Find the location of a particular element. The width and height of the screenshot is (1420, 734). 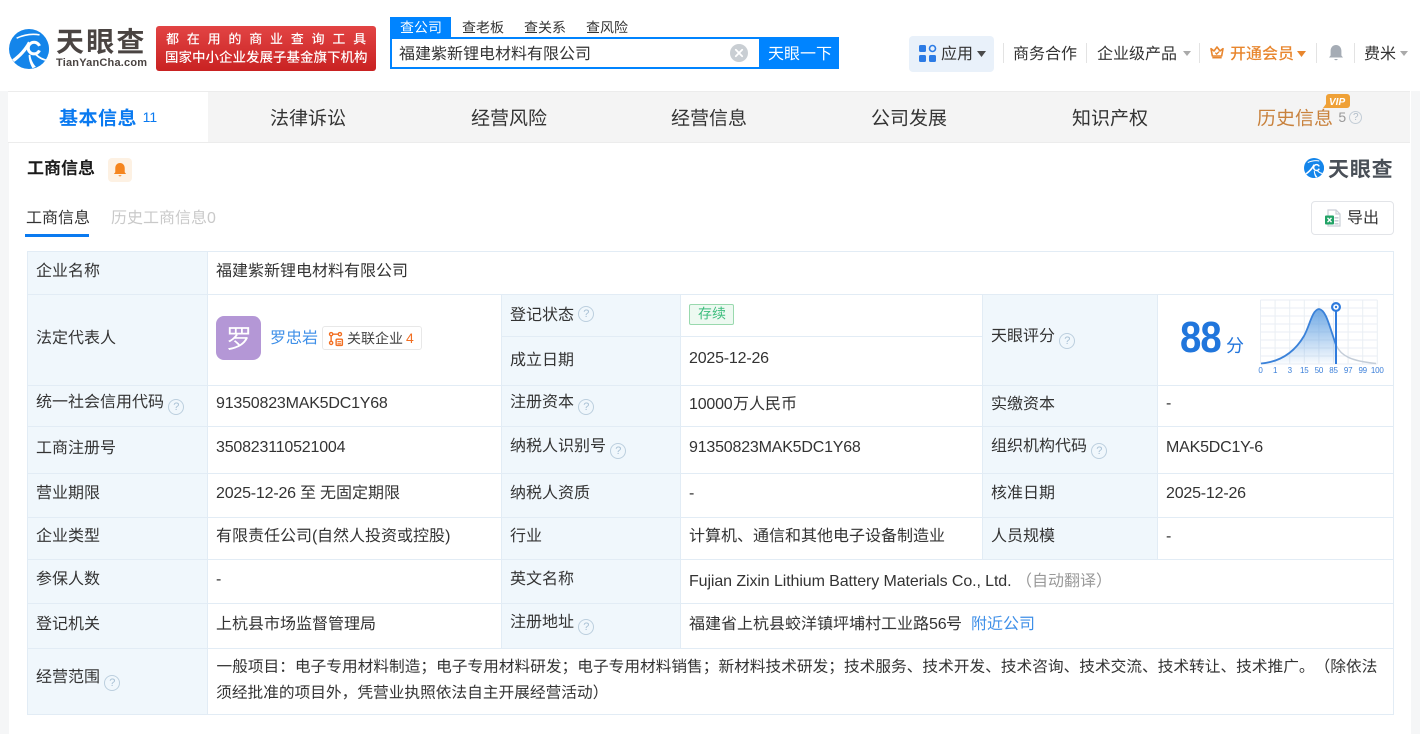

svg-text: 99 is located at coordinates (1362, 370).